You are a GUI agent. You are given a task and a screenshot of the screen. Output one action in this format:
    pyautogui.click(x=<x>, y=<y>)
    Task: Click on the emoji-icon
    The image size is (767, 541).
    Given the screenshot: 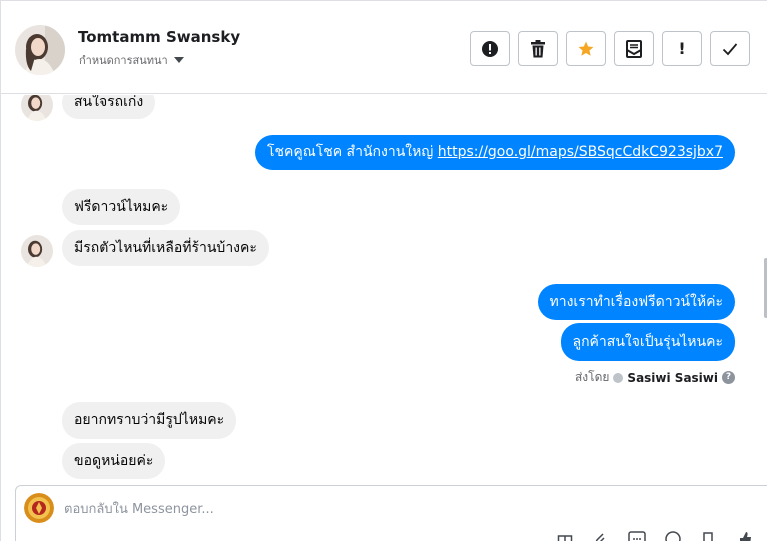 What is the action you would take?
    pyautogui.click(x=673, y=536)
    